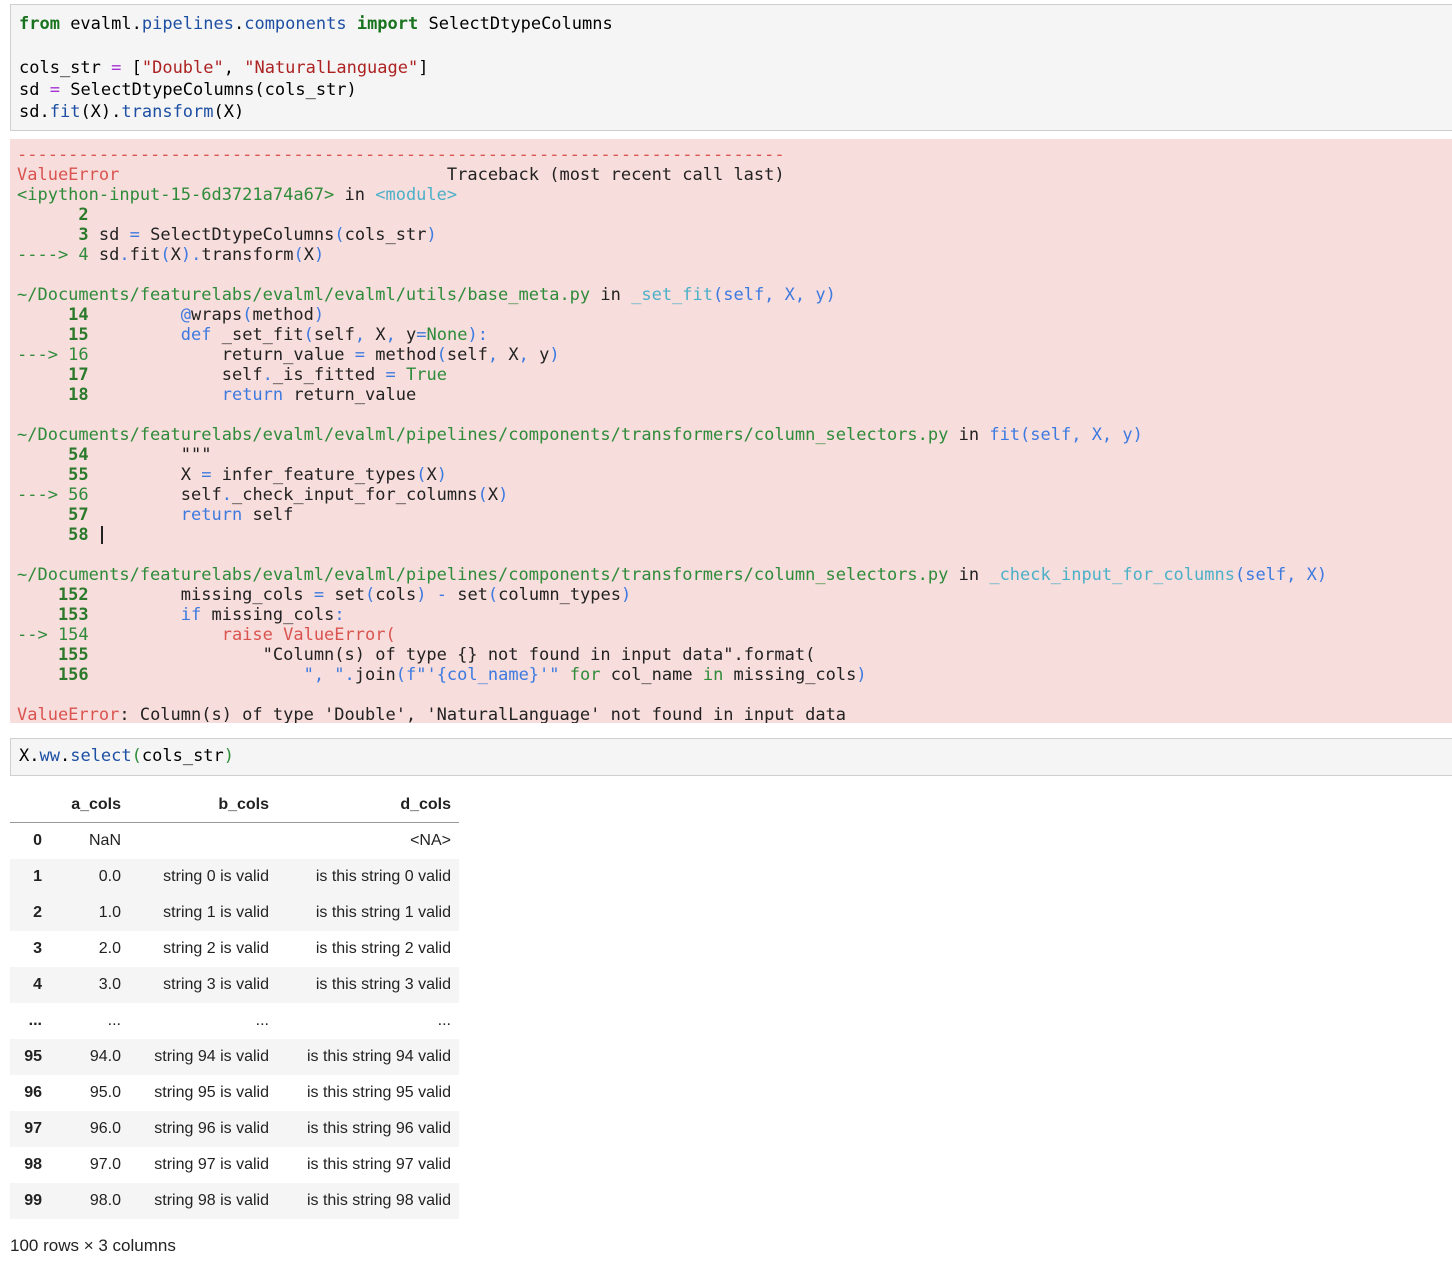  Describe the element at coordinates (53, 615) in the screenshot. I see `line-number: 153` at that location.